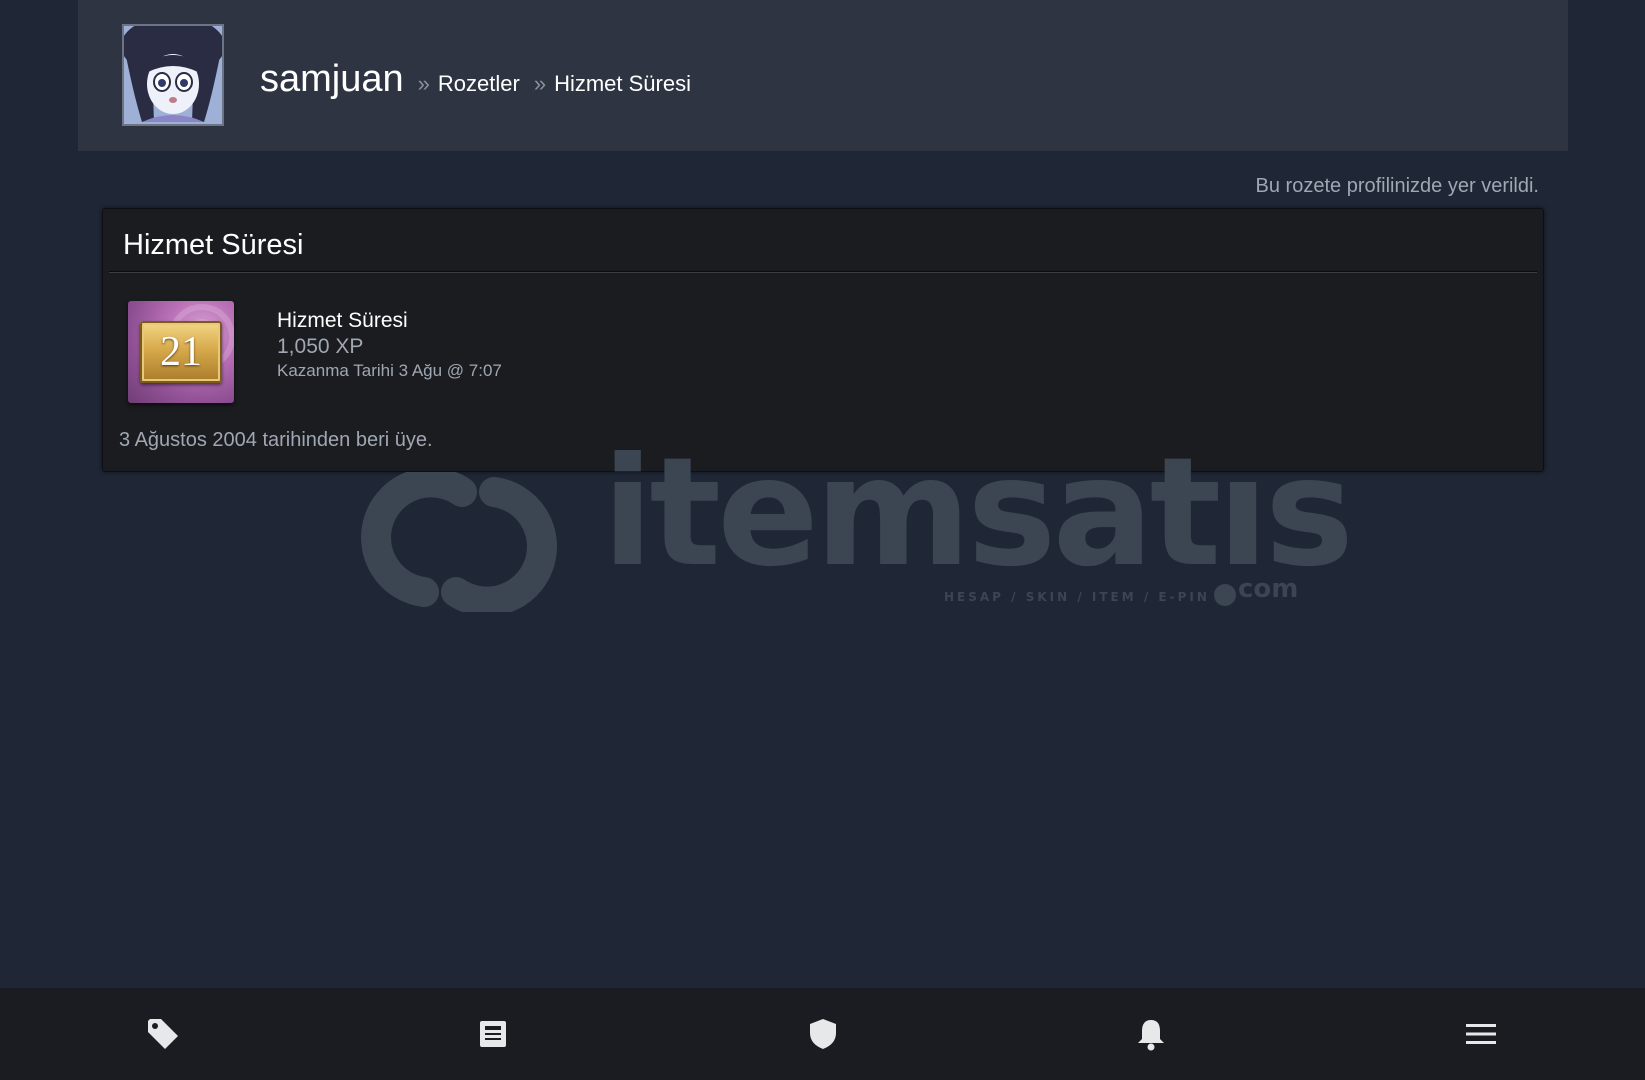  What do you see at coordinates (213, 245) in the screenshot?
I see `panel-title: Hizmet Süresi` at bounding box center [213, 245].